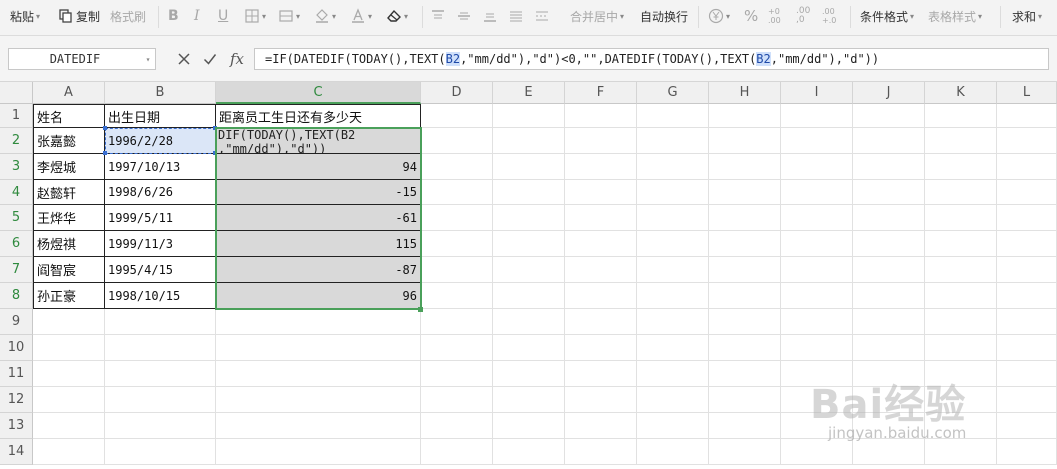  What do you see at coordinates (829, 16) in the screenshot?
I see `decrease-decimal-button: .00 +.0` at bounding box center [829, 16].